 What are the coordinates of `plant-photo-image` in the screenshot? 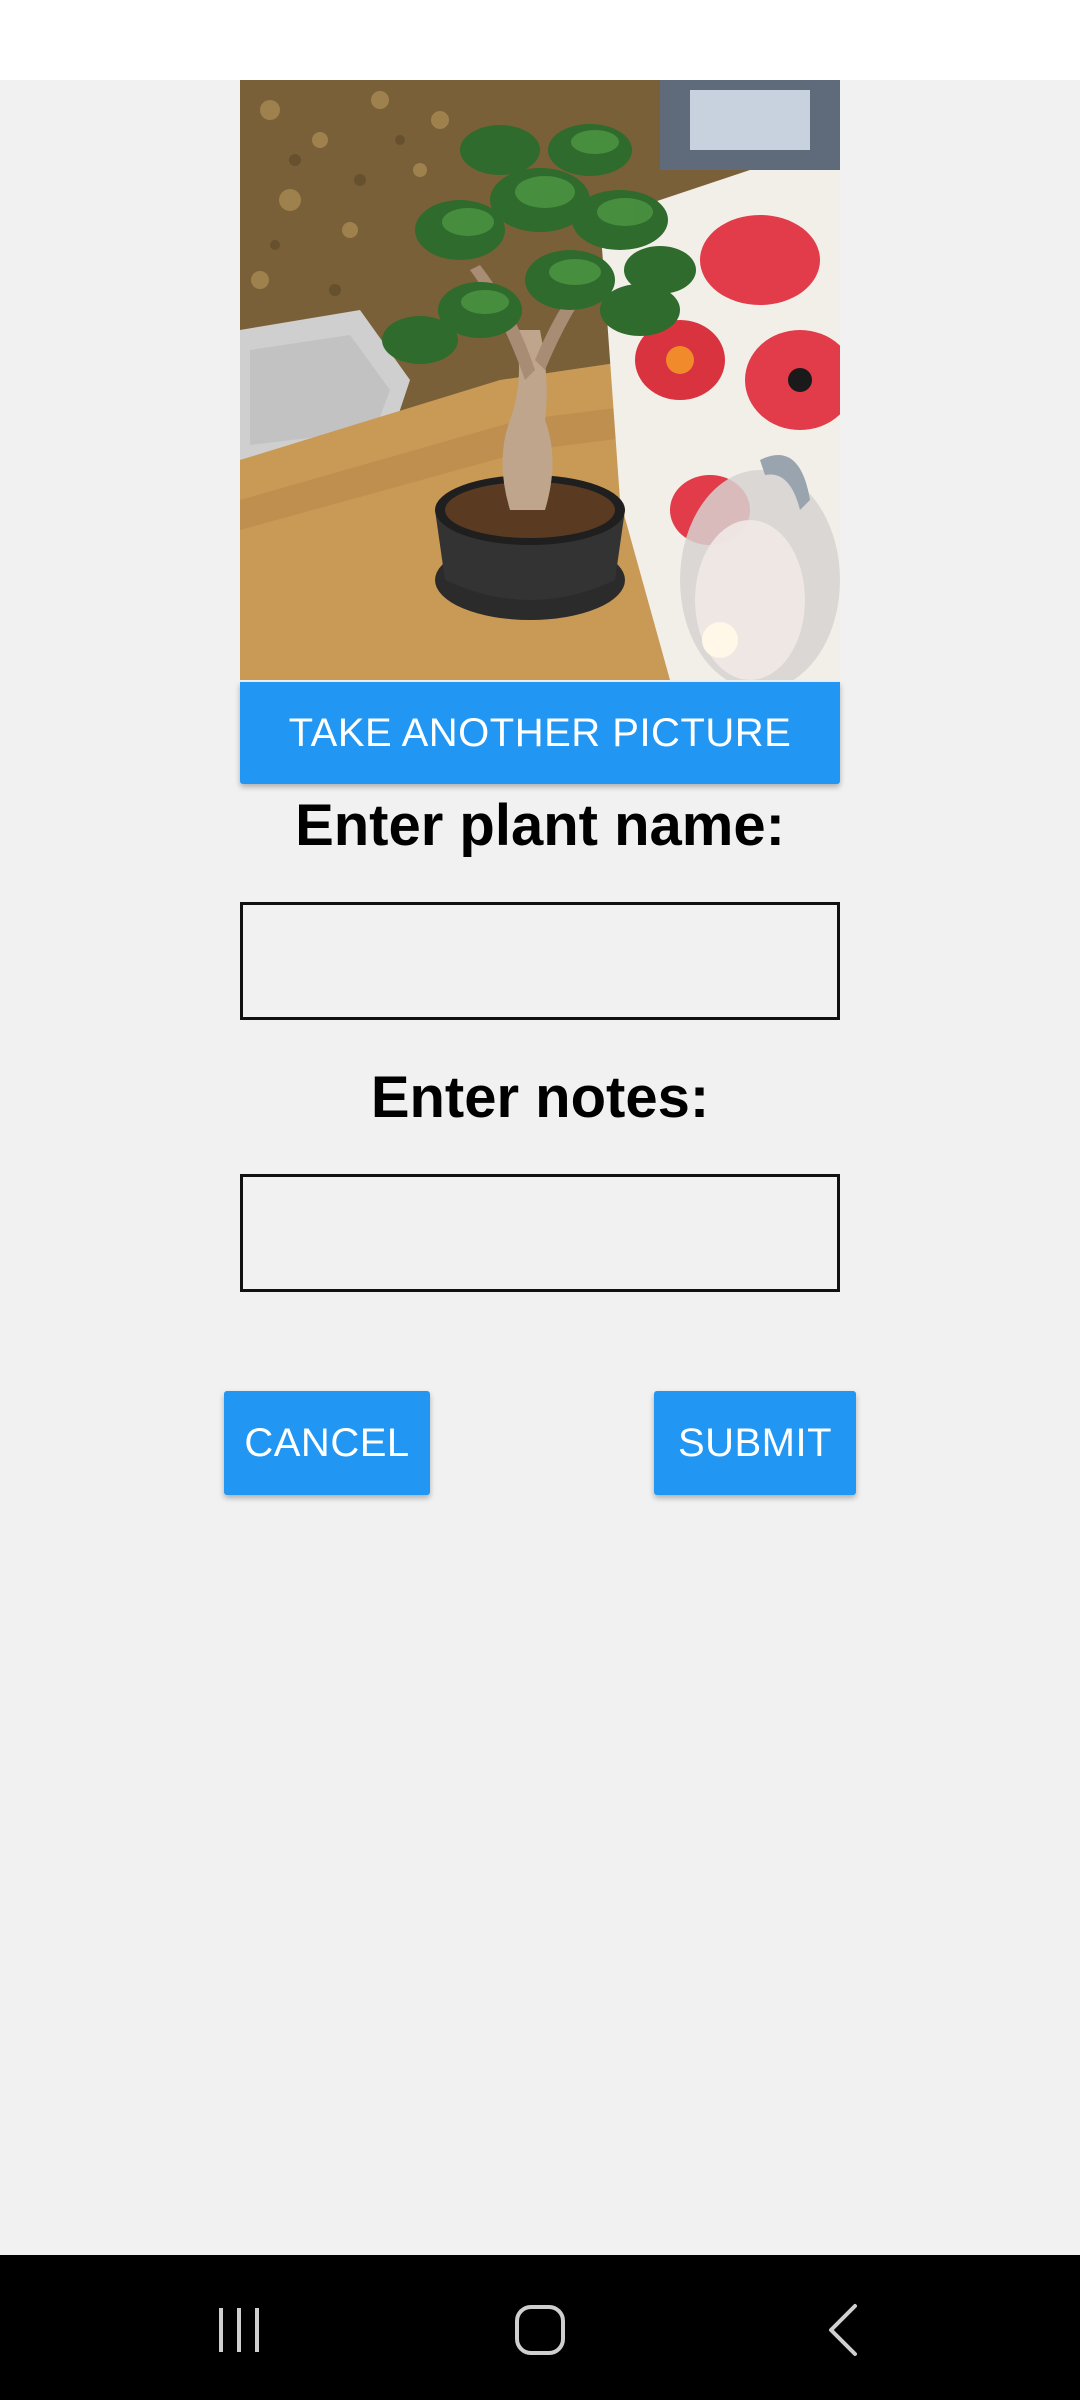 It's located at (540, 380).